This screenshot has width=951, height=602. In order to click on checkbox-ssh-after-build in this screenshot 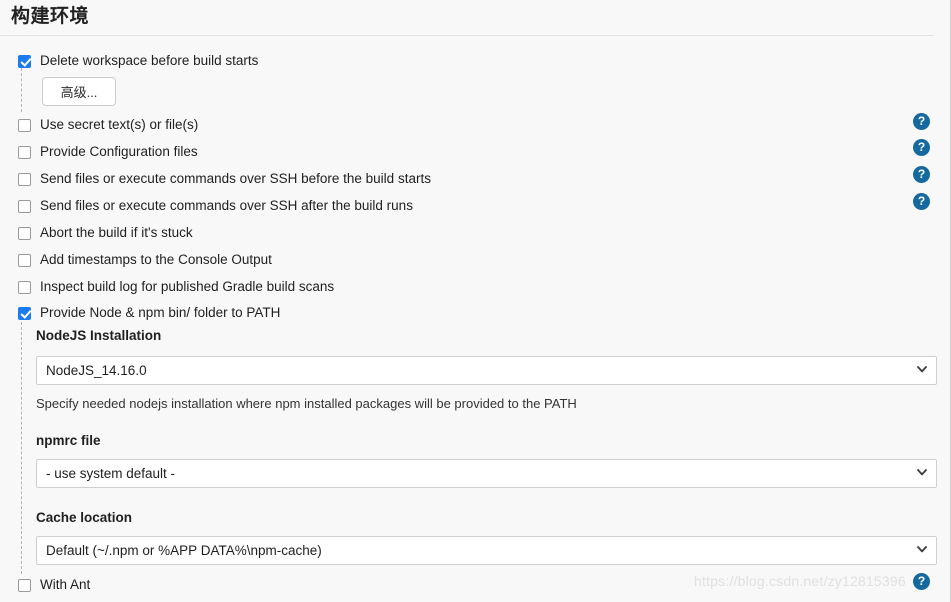, I will do `click(24, 206)`.